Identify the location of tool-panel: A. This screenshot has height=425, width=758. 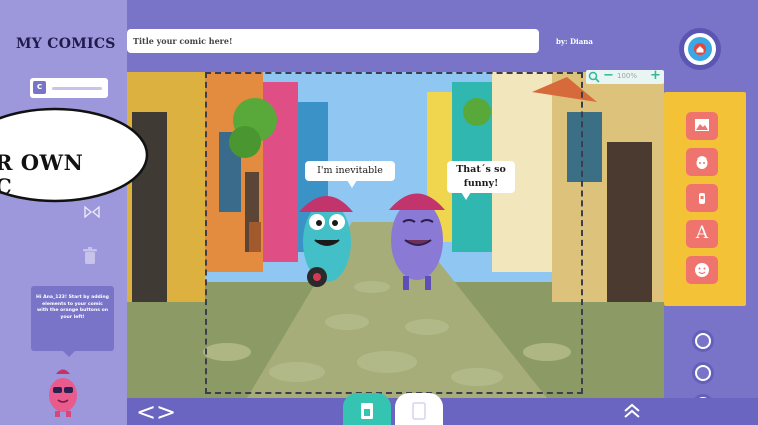
(705, 199).